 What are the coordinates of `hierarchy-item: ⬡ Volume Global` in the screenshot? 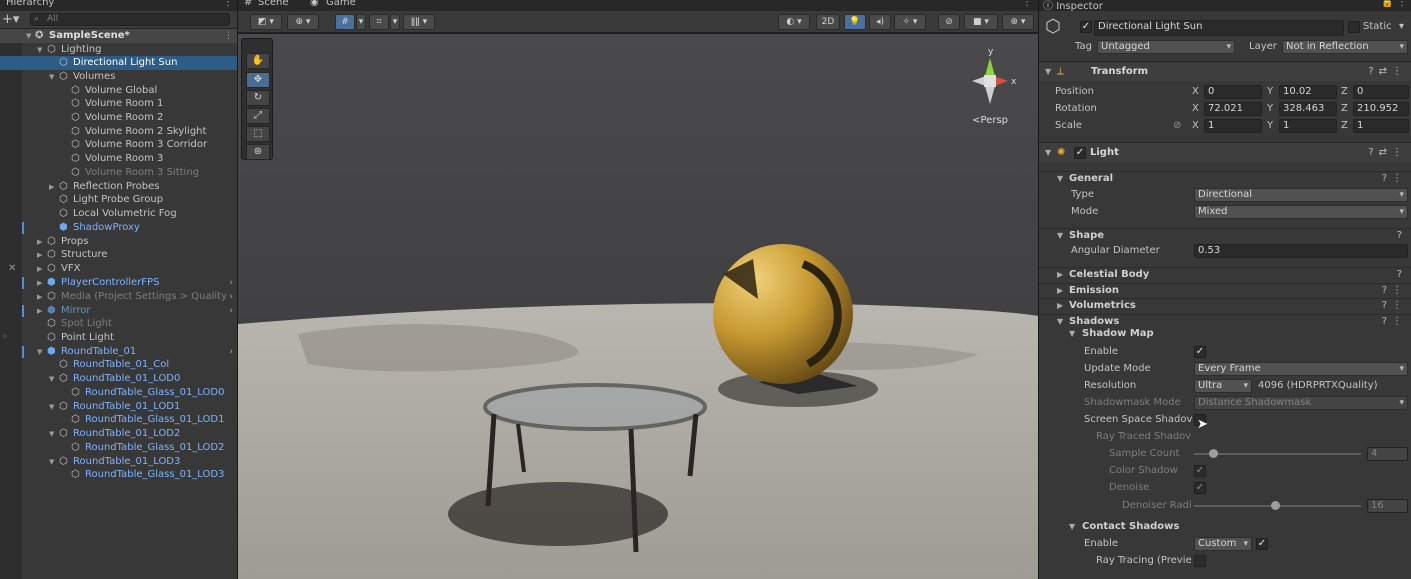 It's located at (118, 91).